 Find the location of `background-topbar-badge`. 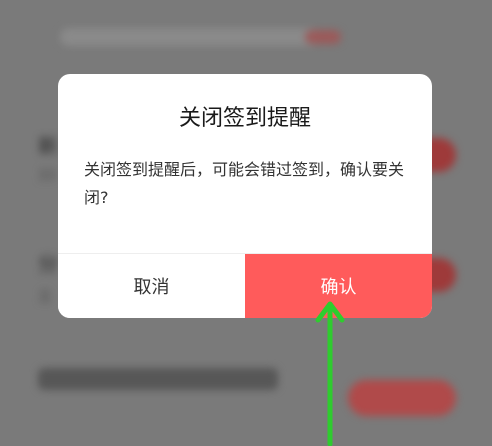

background-topbar-badge is located at coordinates (323, 37).